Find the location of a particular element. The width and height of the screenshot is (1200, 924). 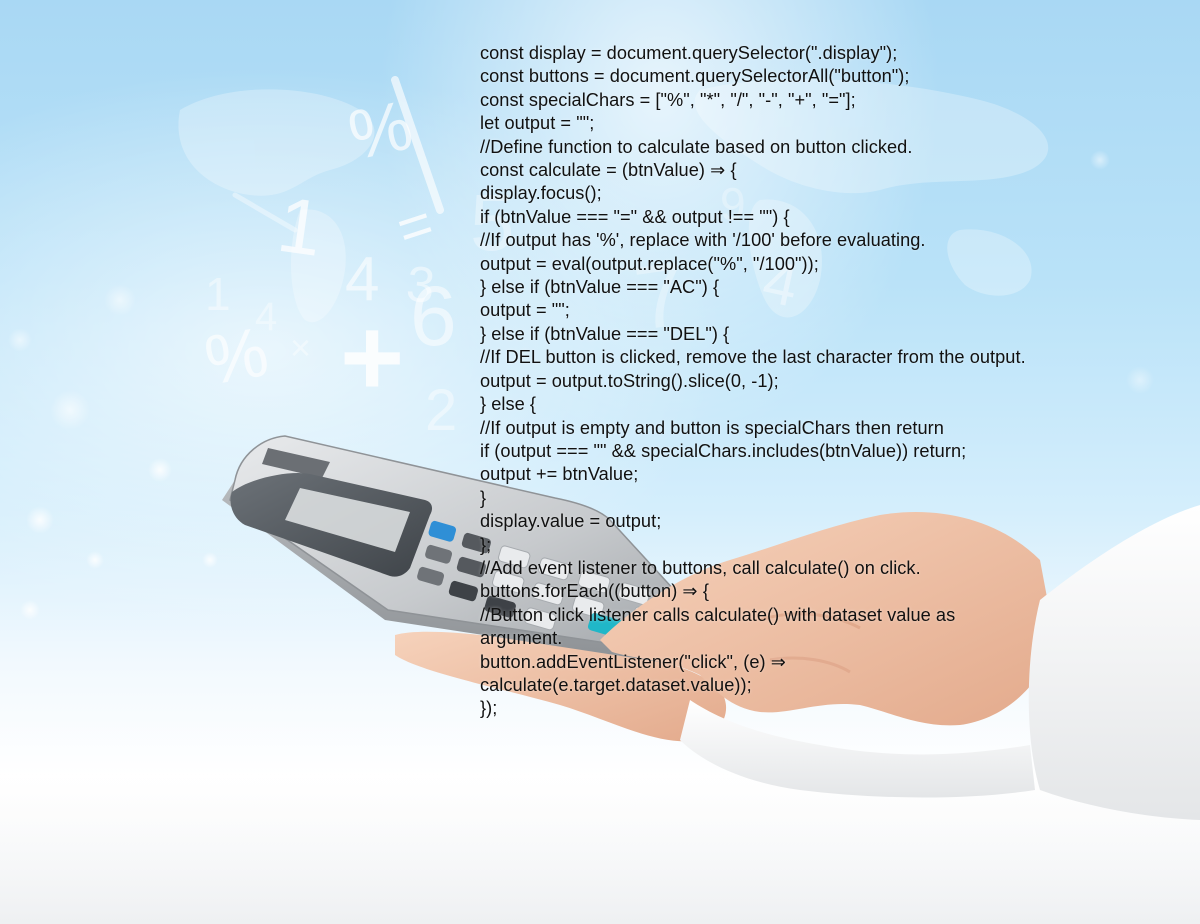

code-line: if (btnValue === "=" && output !== "") { is located at coordinates (635, 216).